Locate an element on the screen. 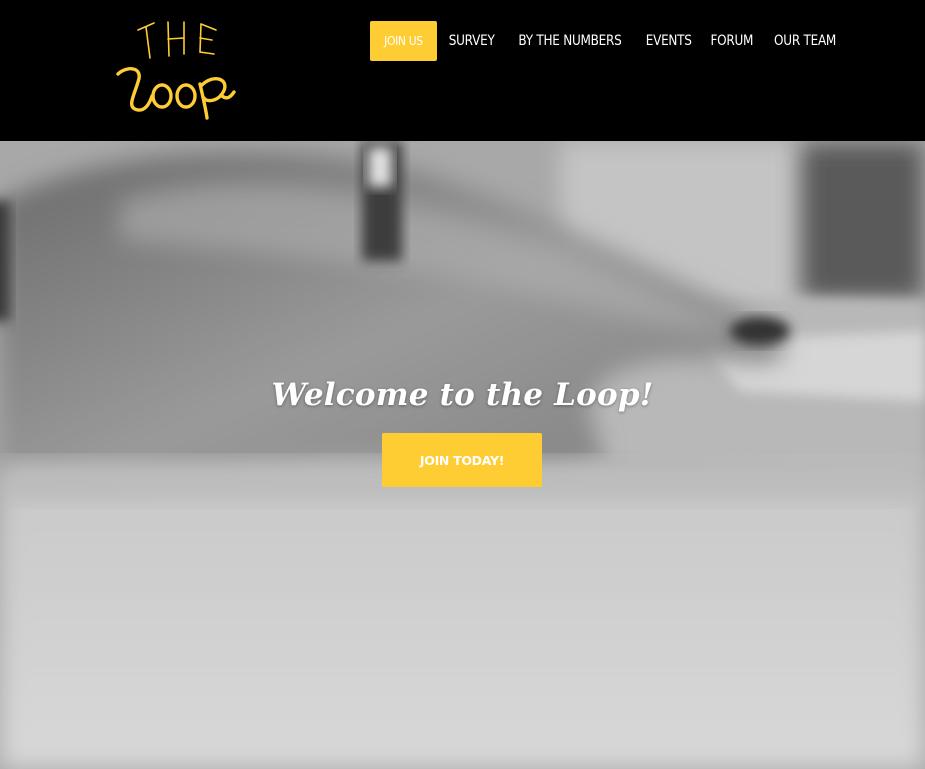 This screenshot has height=769, width=925. nav-our-team: OUR TEAM is located at coordinates (805, 41).